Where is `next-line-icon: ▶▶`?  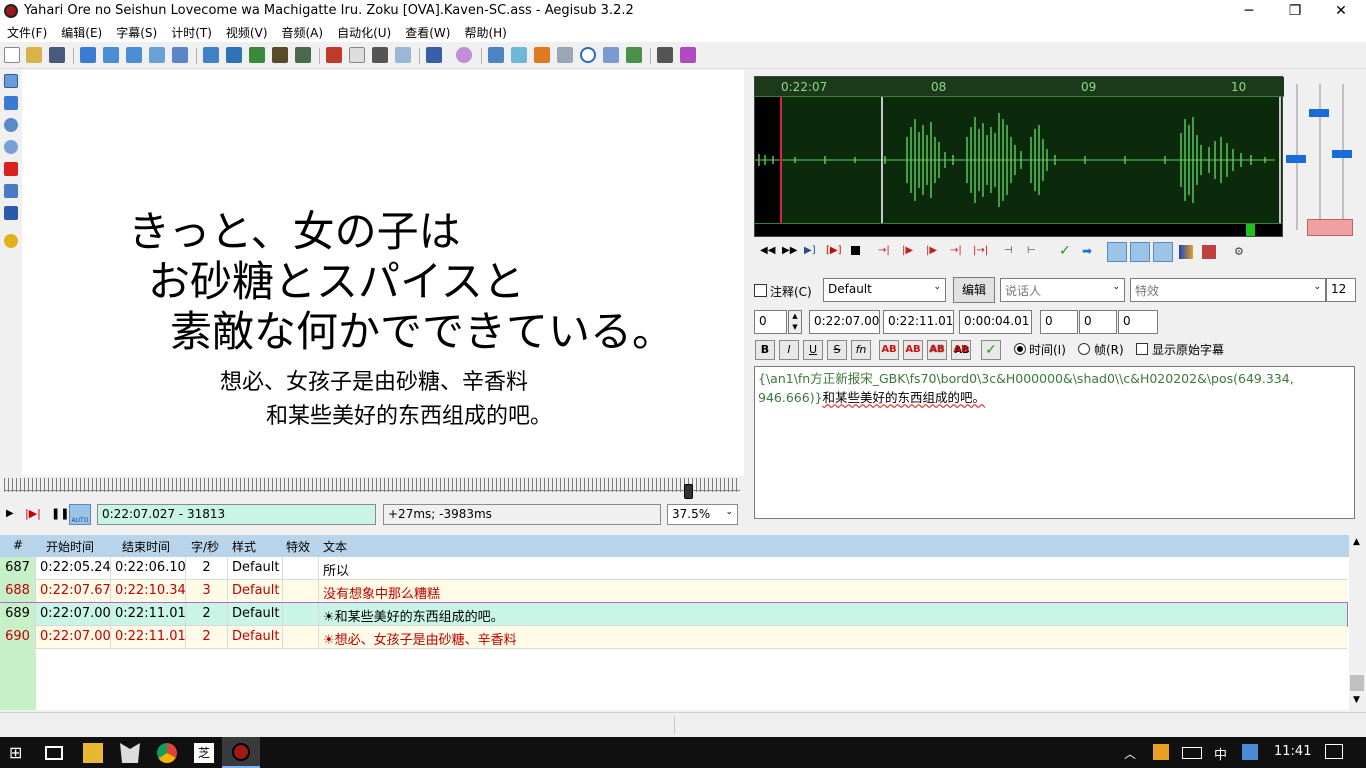
next-line-icon: ▶▶ is located at coordinates (789, 250).